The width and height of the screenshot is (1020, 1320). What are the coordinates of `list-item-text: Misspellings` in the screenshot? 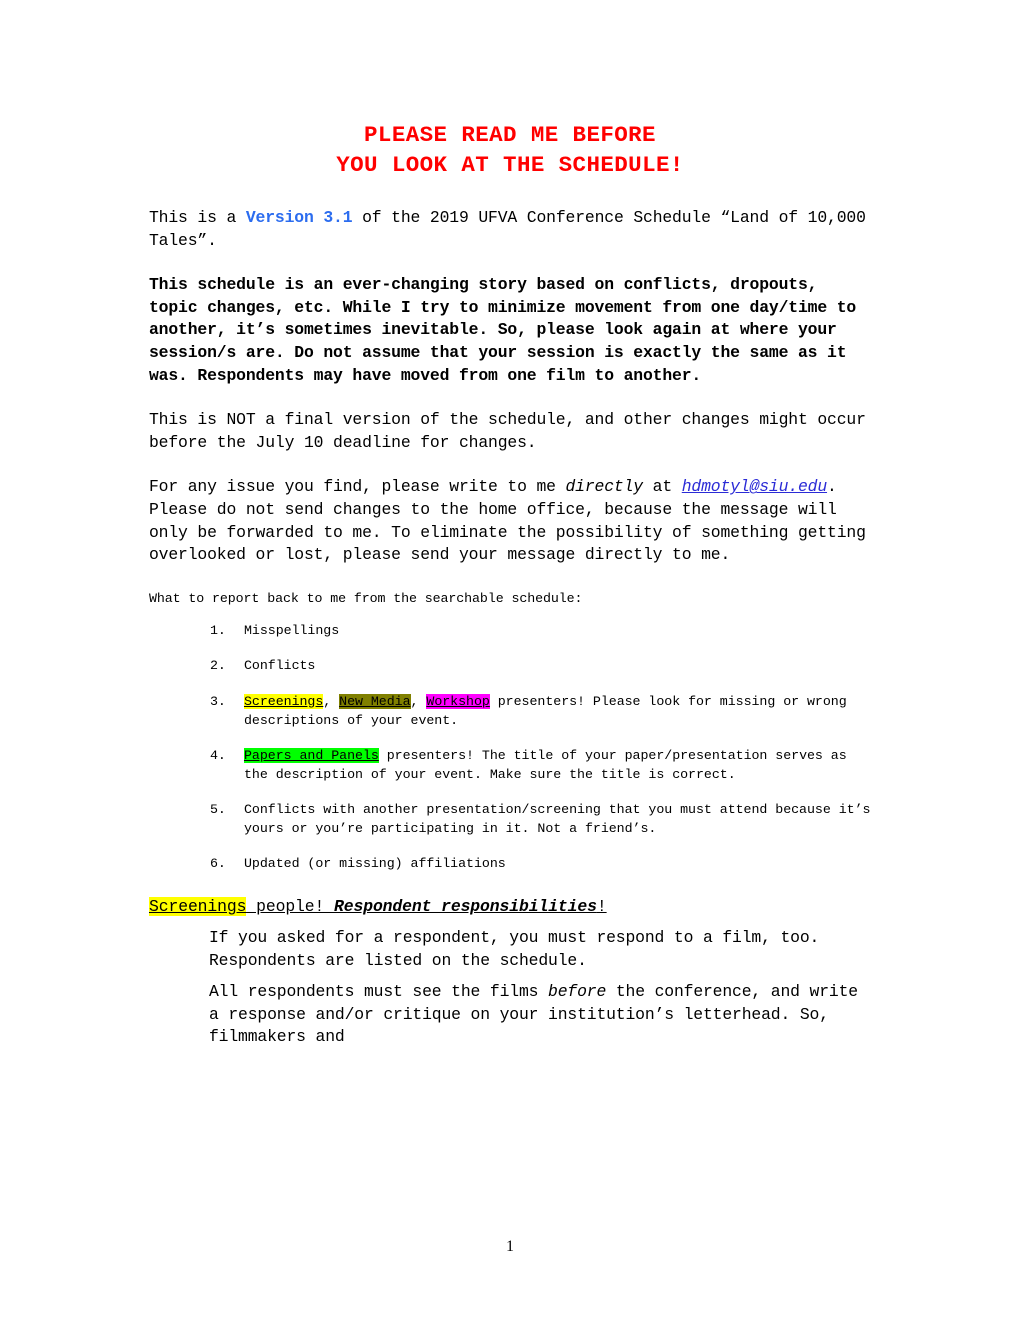 It's located at (292, 630).